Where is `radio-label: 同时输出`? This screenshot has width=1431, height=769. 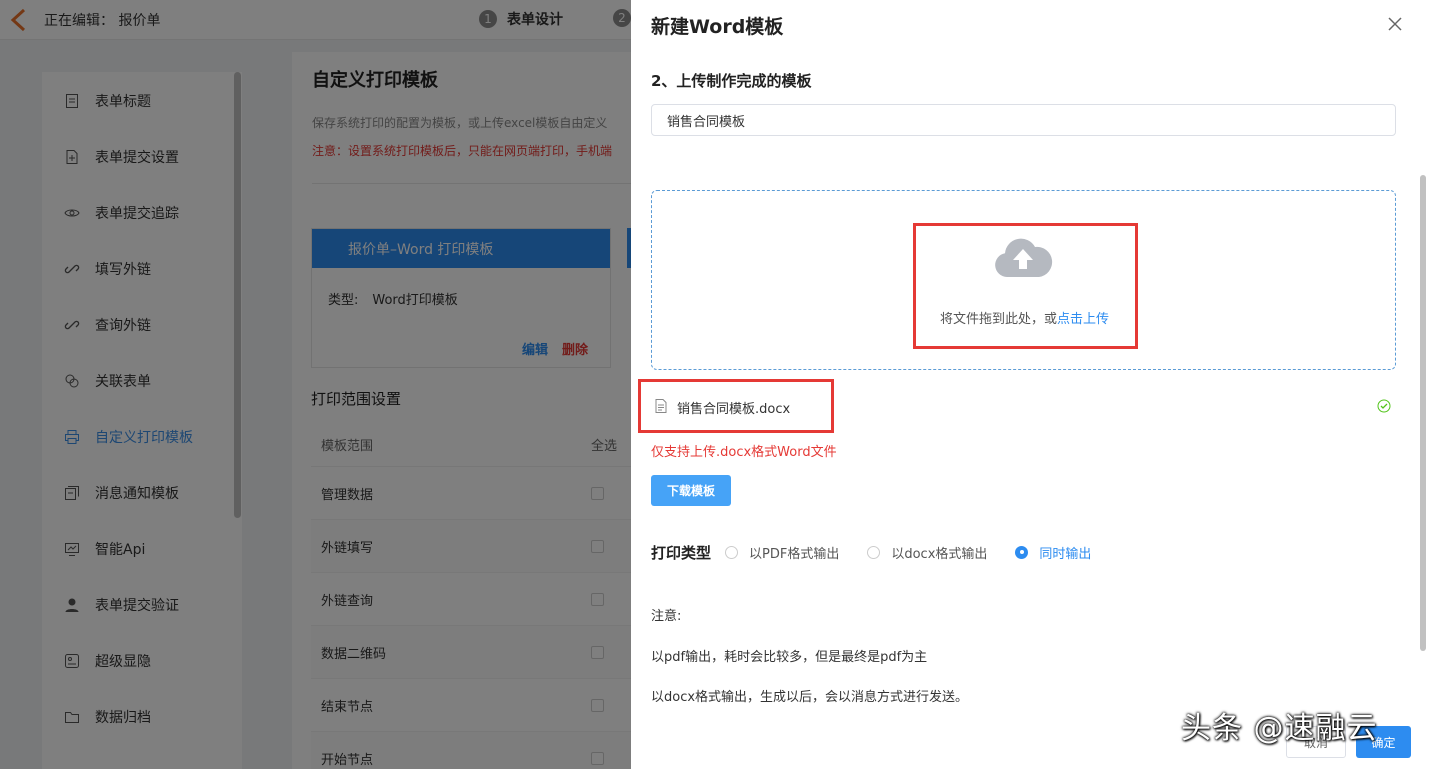
radio-label: 同时输出 is located at coordinates (1065, 554).